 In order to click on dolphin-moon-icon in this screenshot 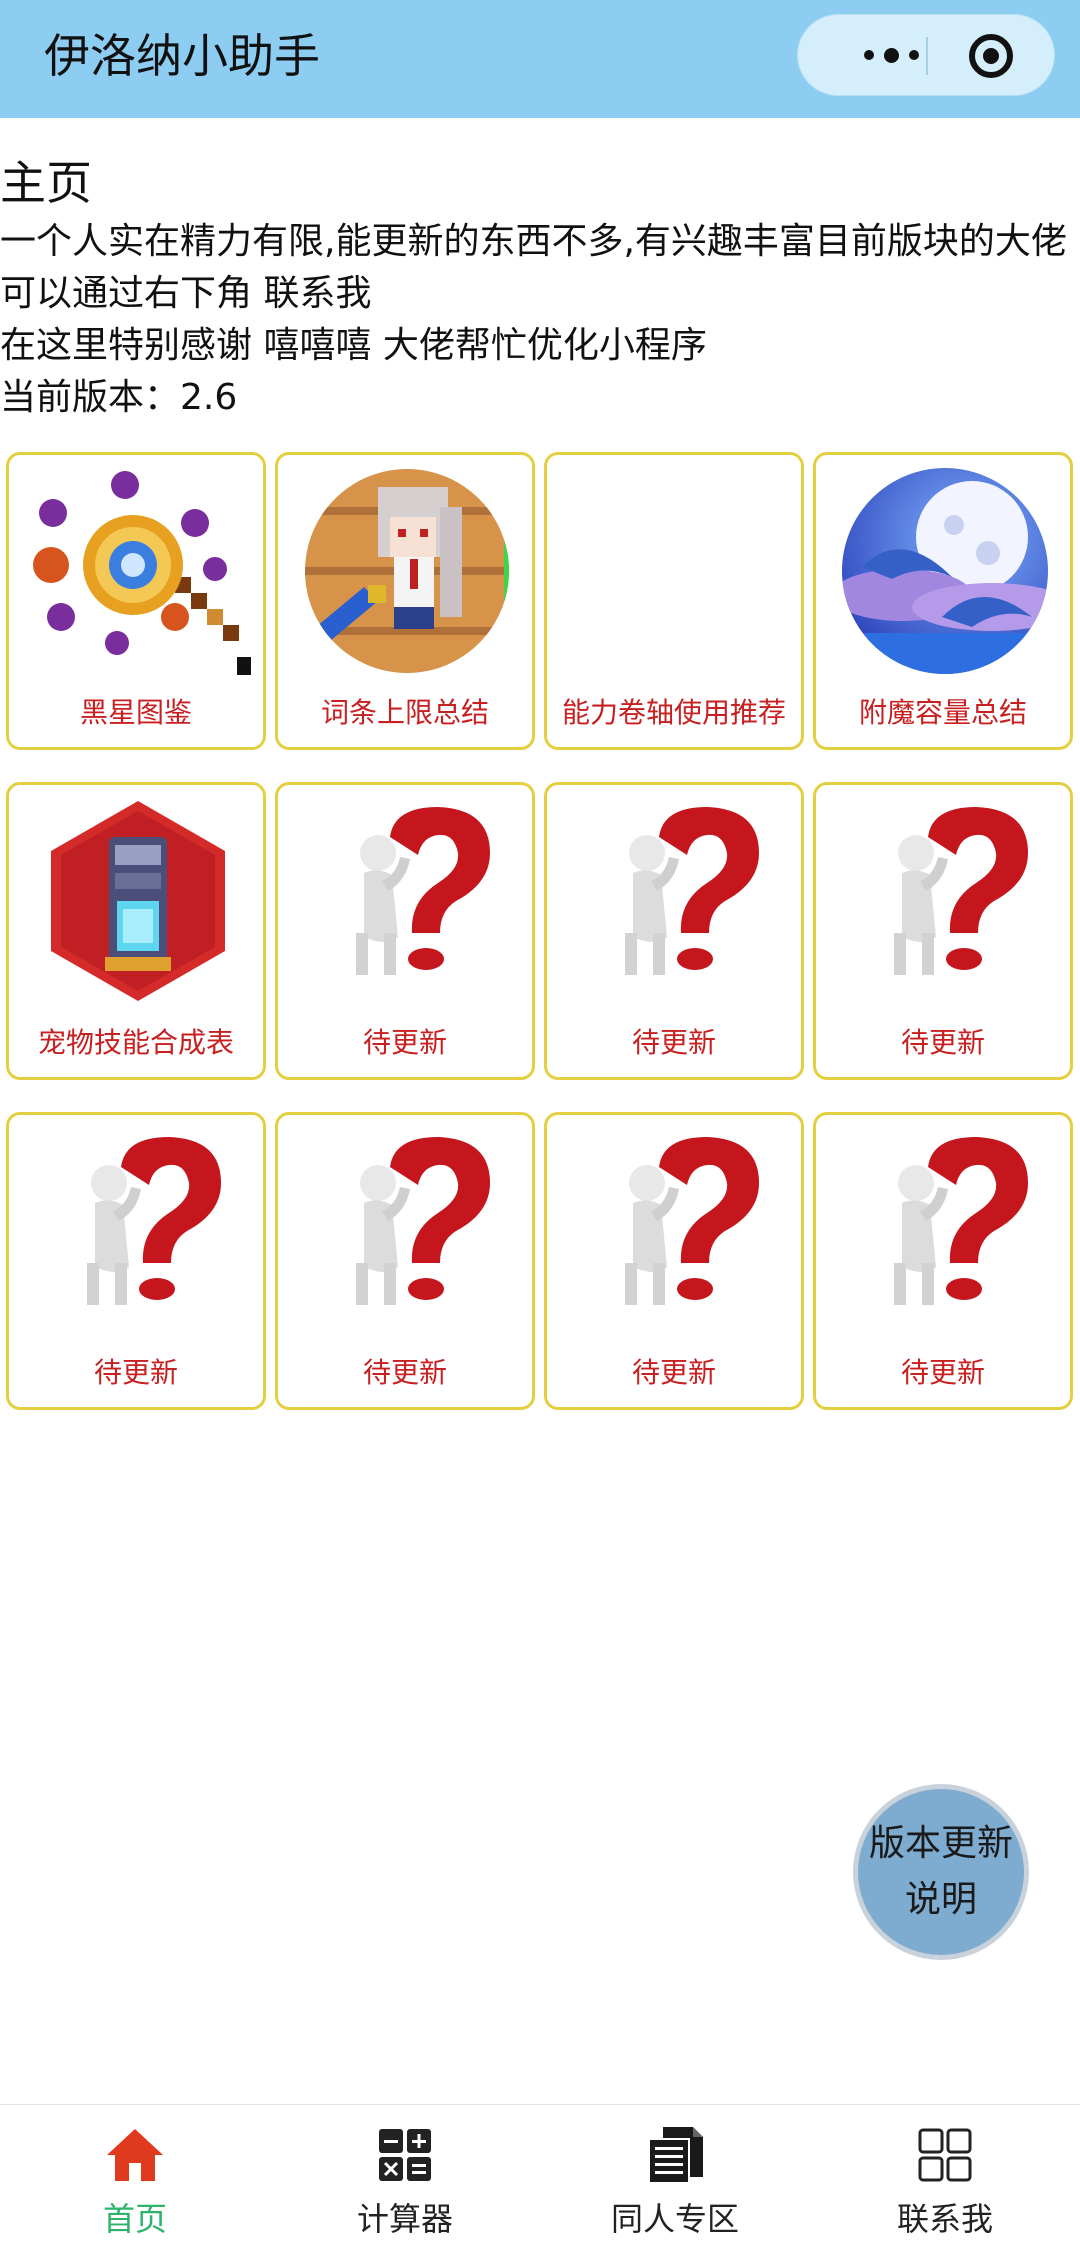, I will do `click(945, 571)`.